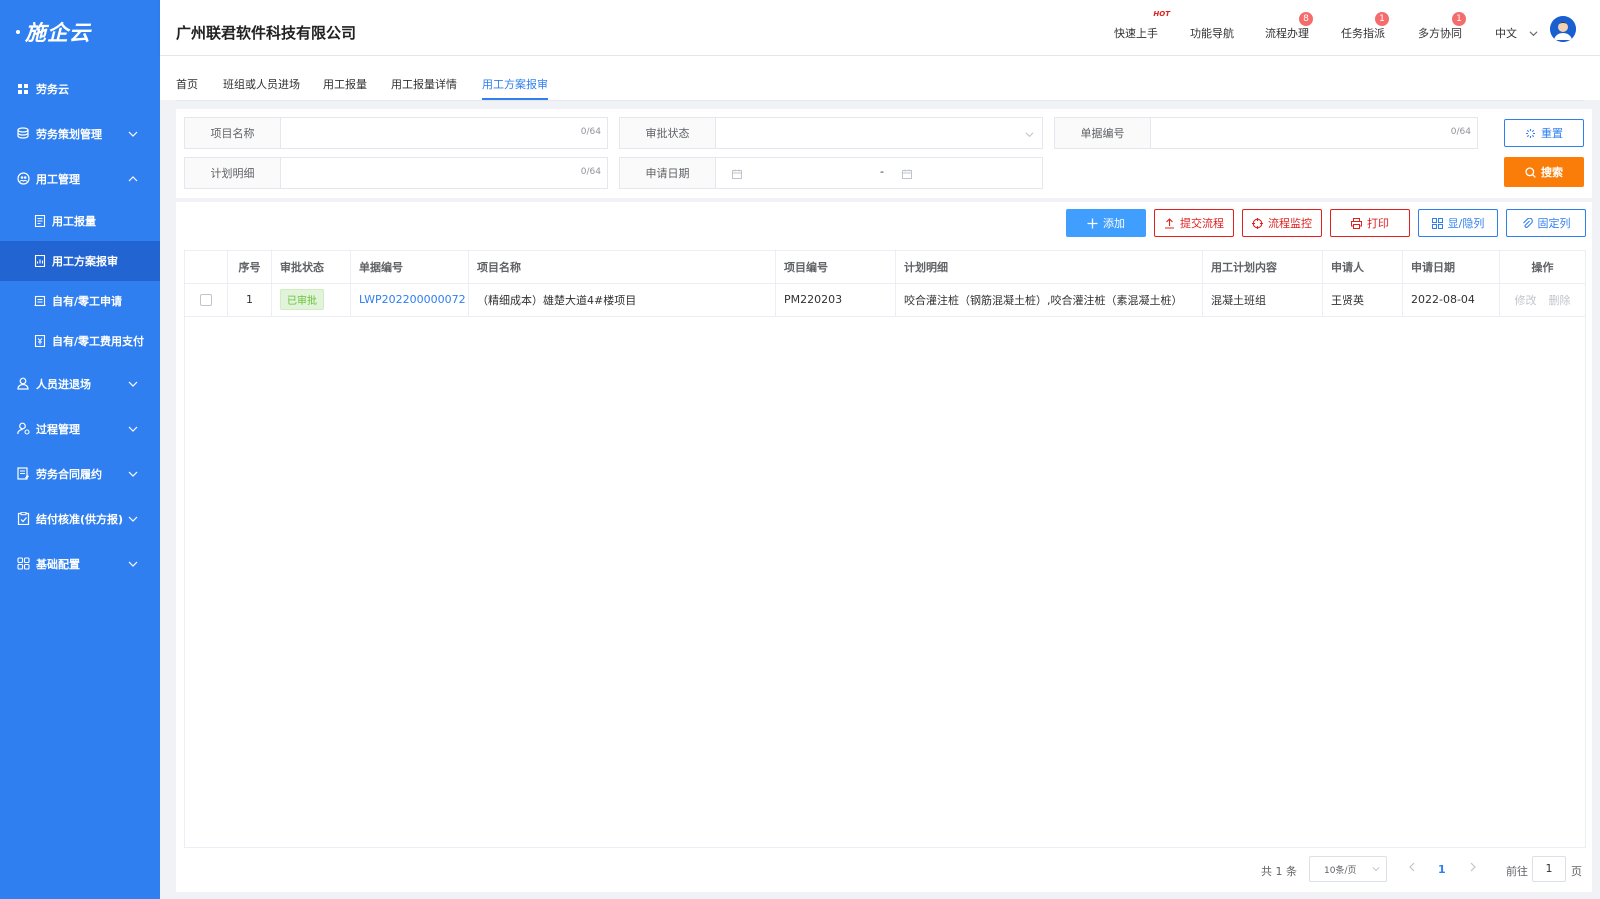 Image resolution: width=1600 pixels, height=899 pixels. Describe the element at coordinates (737, 174) in the screenshot. I see `calendar-icon` at that location.